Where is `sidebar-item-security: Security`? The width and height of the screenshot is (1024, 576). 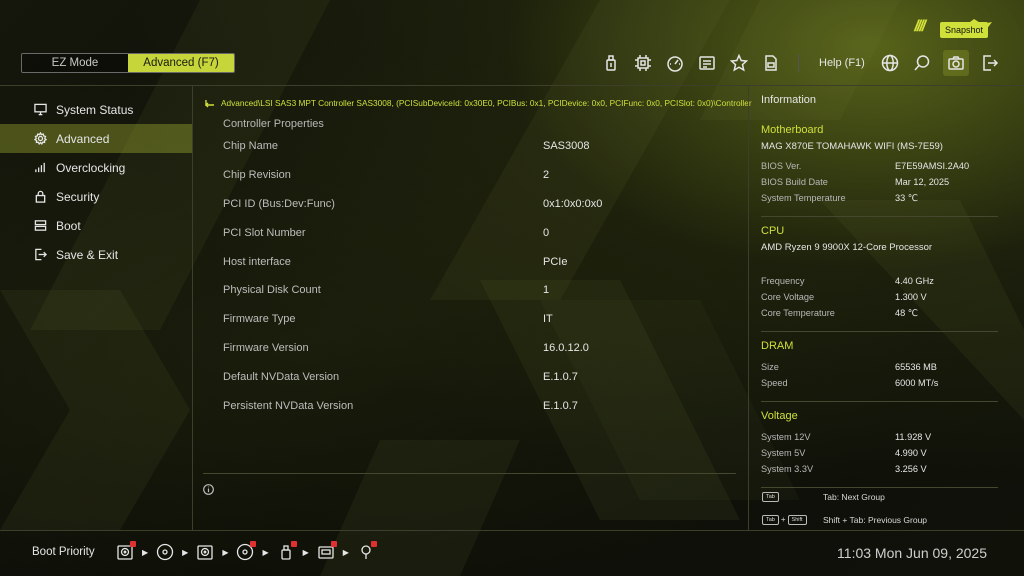 sidebar-item-security: Security is located at coordinates (96, 196).